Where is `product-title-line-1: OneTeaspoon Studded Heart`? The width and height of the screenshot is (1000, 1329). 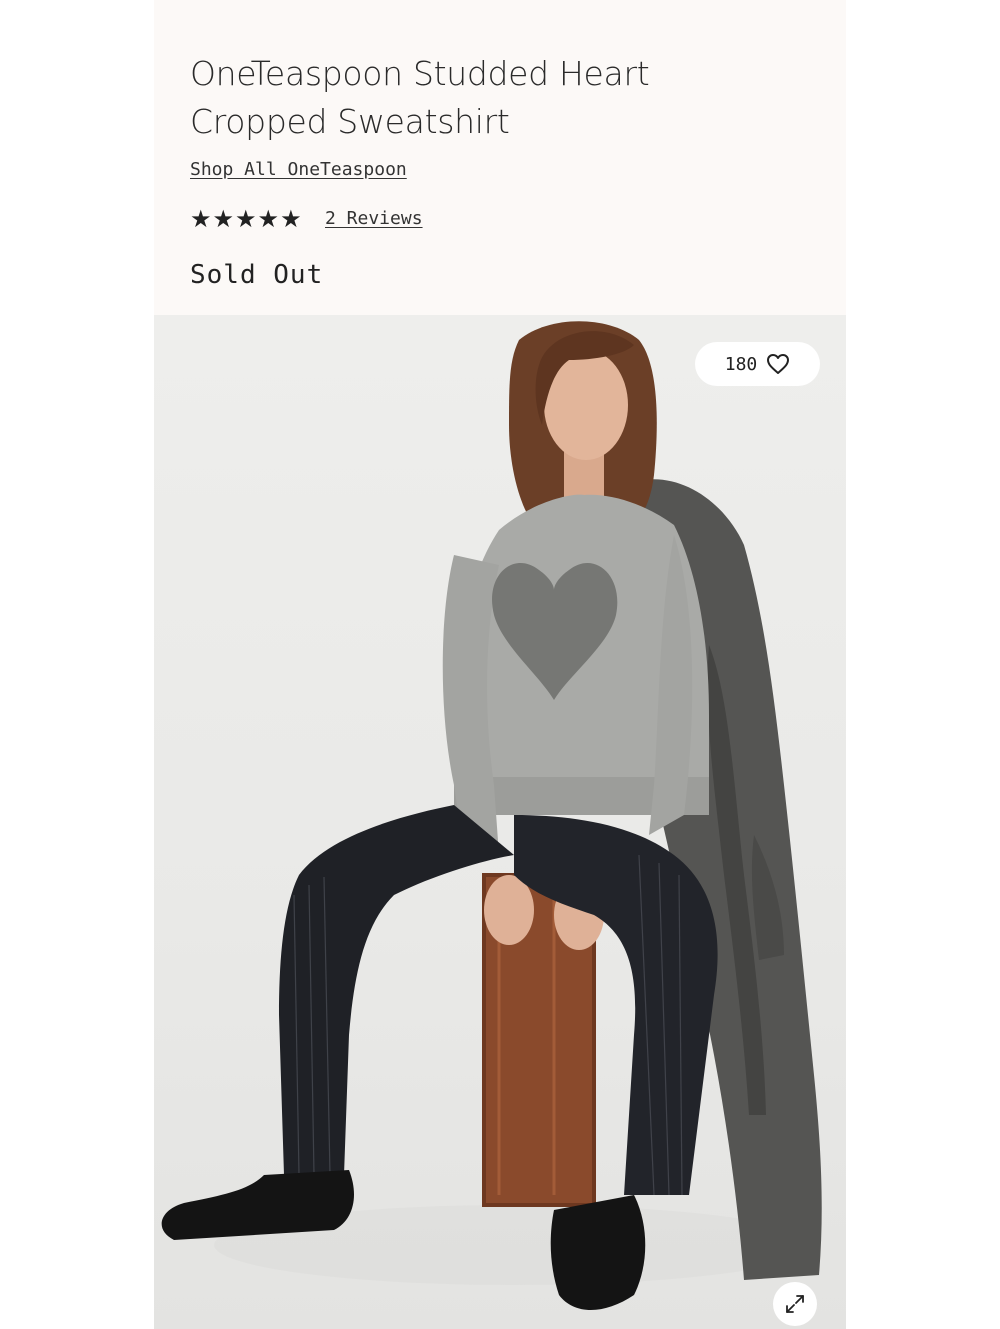 product-title-line-1: OneTeaspoon Studded Heart is located at coordinates (420, 73).